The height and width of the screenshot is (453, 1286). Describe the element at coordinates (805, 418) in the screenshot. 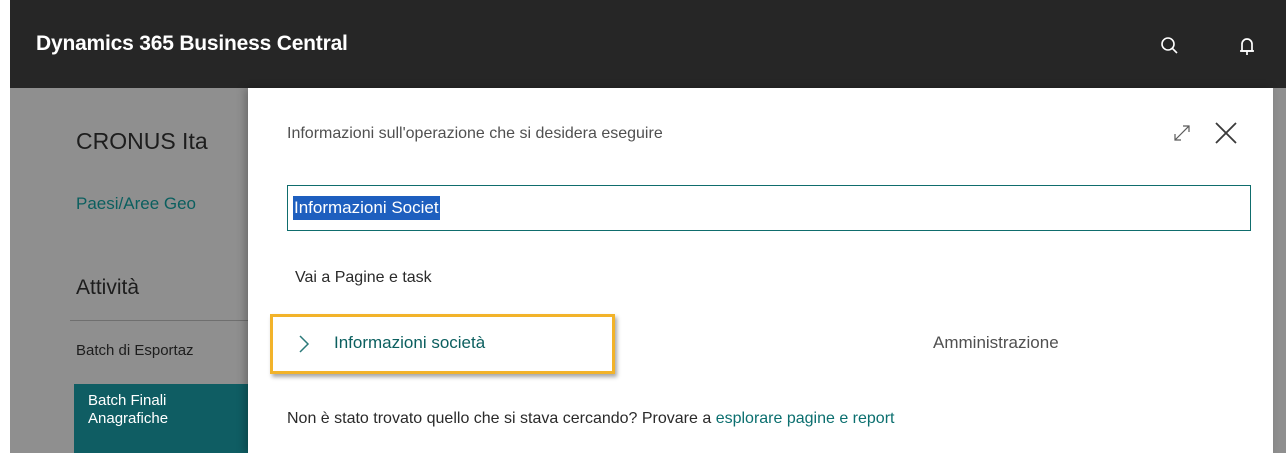

I see `explore-pages-link: esplorare pagine e report` at that location.